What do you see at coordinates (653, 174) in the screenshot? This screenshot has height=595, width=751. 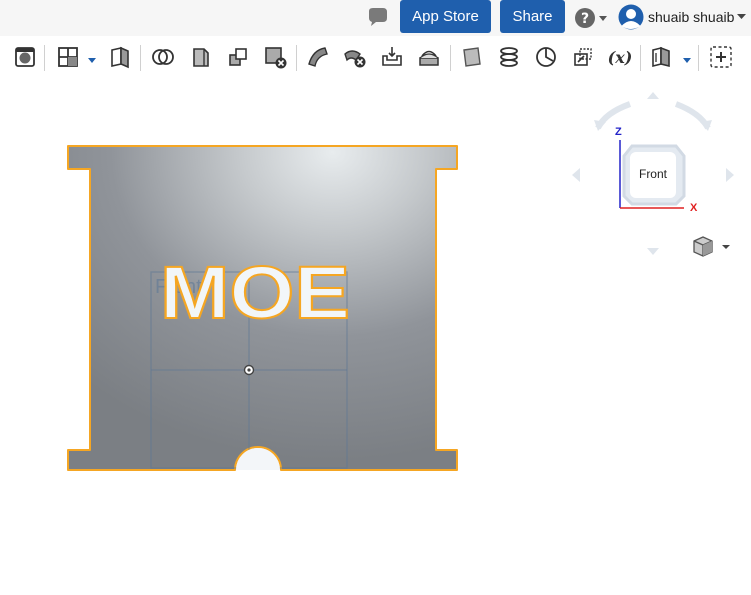 I see `view-cube-front-face: Front` at bounding box center [653, 174].